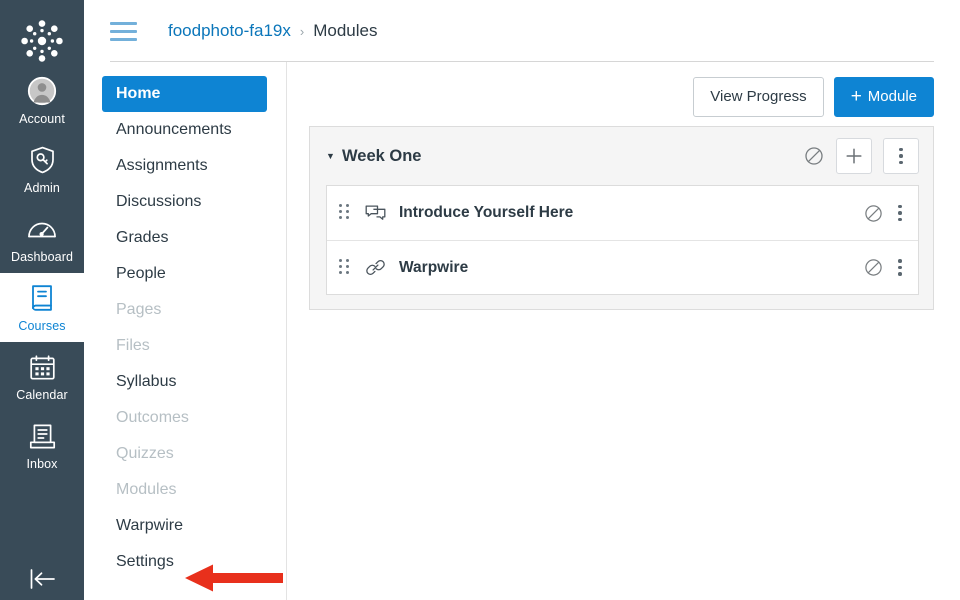  Describe the element at coordinates (184, 94) in the screenshot. I see `course-nav-item-home: Home` at that location.